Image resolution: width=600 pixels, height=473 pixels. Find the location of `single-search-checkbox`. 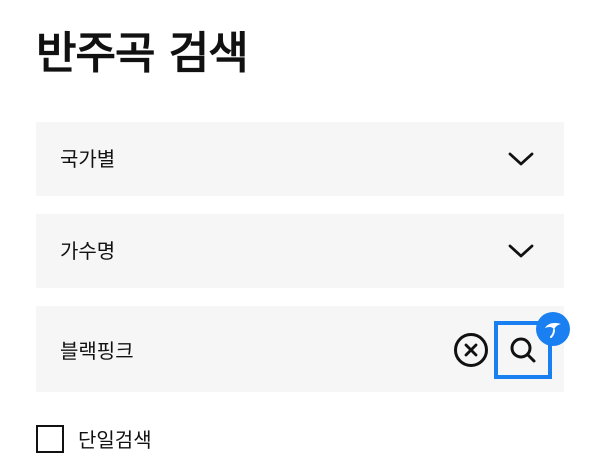

single-search-checkbox is located at coordinates (50, 438).